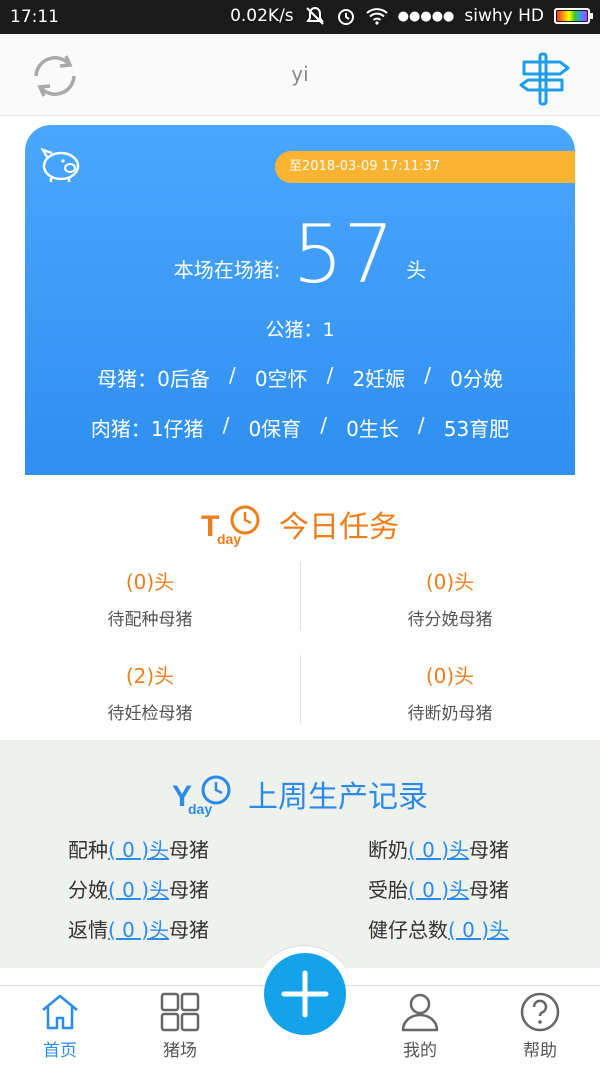 The image size is (600, 1067). I want to click on record-healthy-piglets: 健仔总数( 0 )头, so click(438, 928).